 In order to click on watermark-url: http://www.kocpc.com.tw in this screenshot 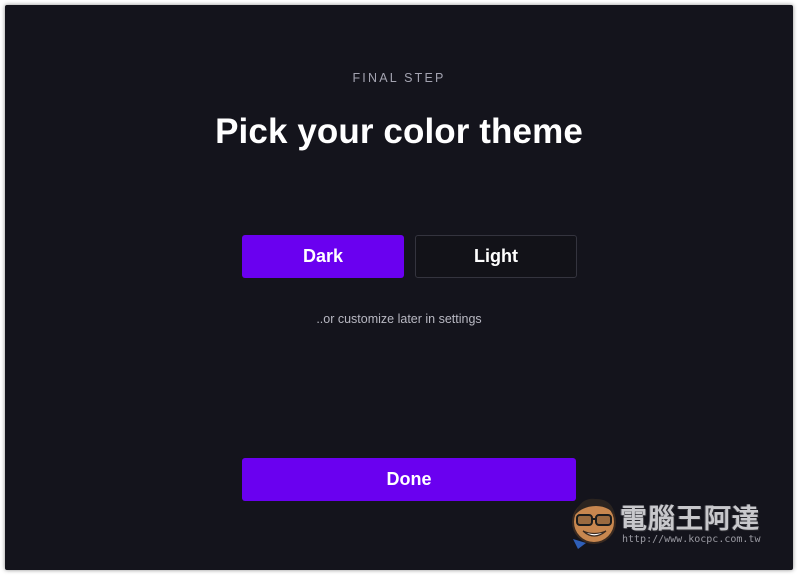, I will do `click(691, 539)`.